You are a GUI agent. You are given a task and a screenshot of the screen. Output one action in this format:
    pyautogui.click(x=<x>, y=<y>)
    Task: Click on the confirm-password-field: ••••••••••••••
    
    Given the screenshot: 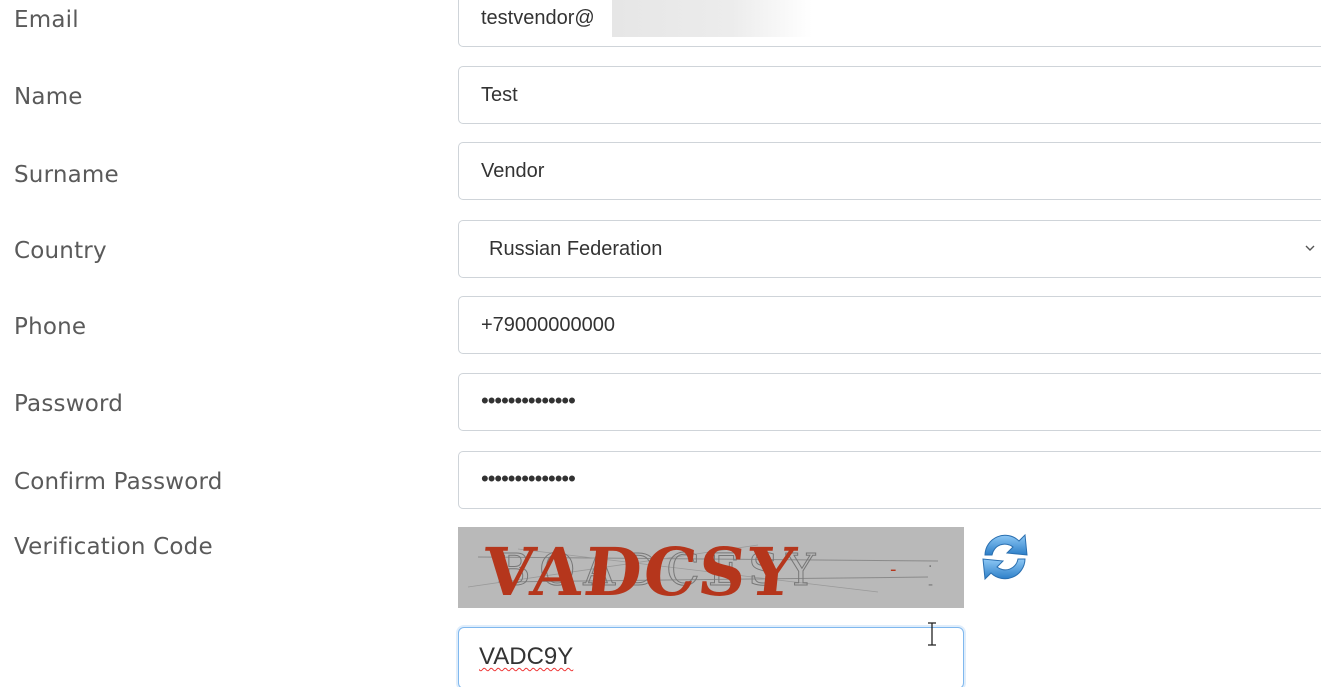 What is the action you would take?
    pyautogui.click(x=889, y=480)
    